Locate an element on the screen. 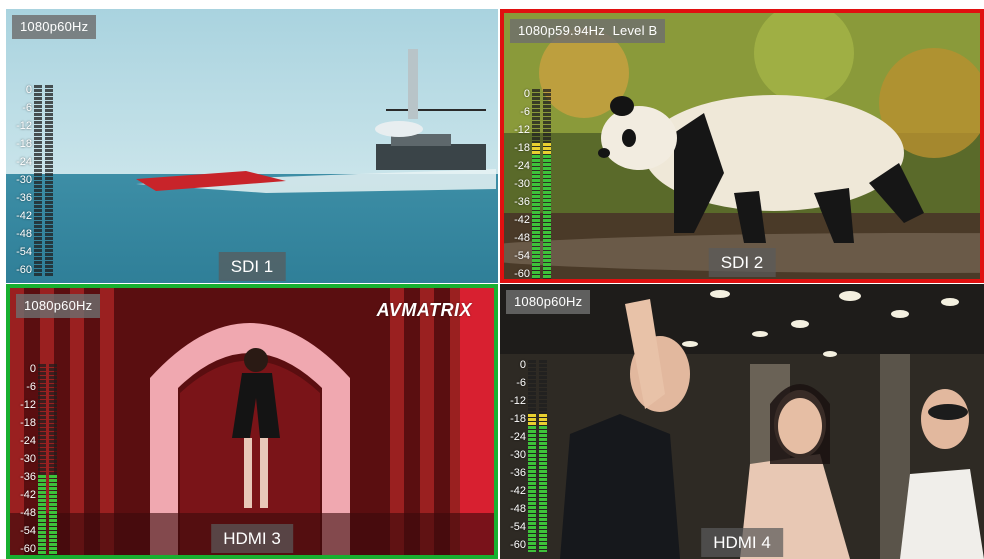 This screenshot has width=984, height=559. format-badge: 1080p59.94Hz Level B is located at coordinates (588, 31).